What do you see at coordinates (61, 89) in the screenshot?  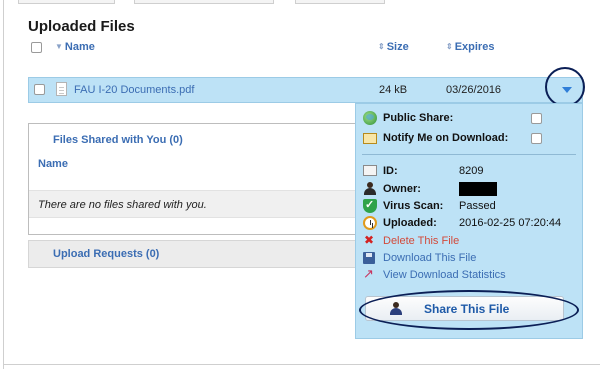 I see `document-icon` at bounding box center [61, 89].